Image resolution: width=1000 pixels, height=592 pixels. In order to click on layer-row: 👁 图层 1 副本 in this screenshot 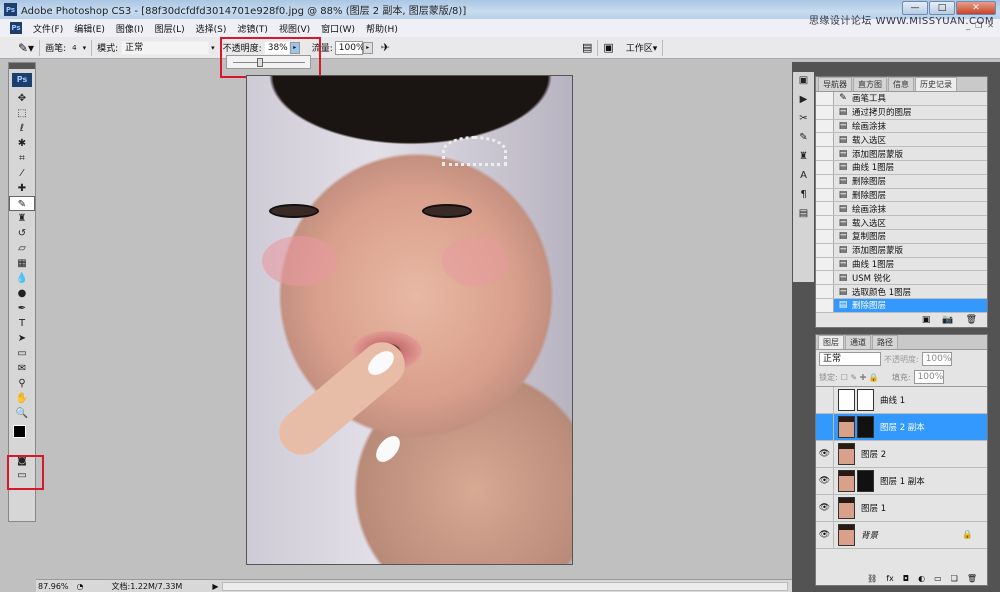, I will do `click(901, 481)`.